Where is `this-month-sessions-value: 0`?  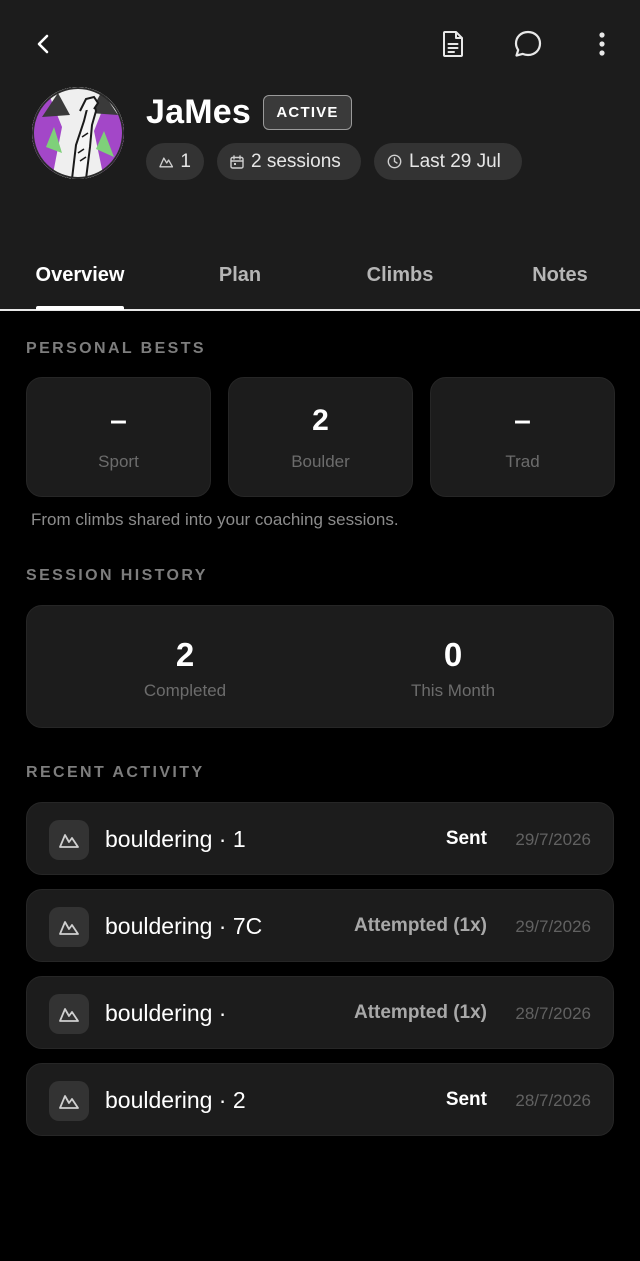 this-month-sessions-value: 0 is located at coordinates (453, 654).